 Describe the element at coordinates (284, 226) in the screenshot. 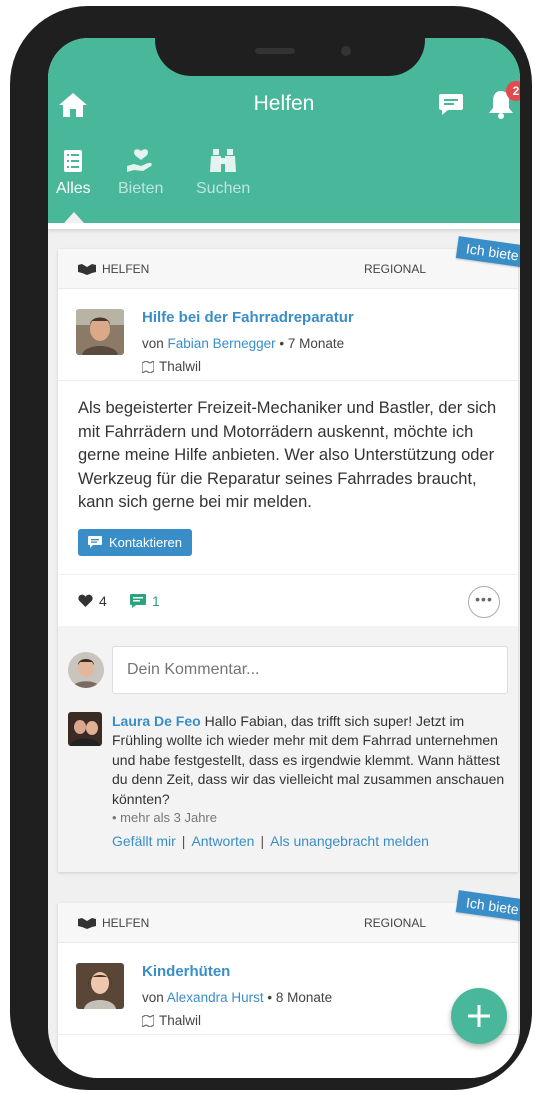

I see `previous-card-edge` at that location.